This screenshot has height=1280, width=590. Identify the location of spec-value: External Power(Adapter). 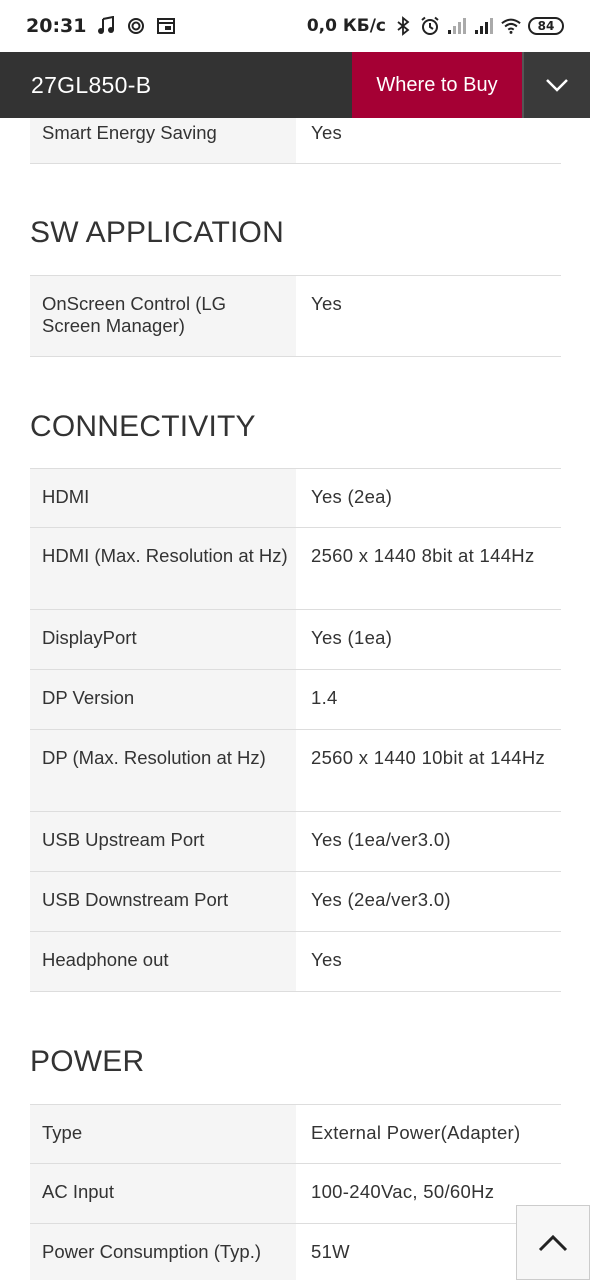
(416, 1132).